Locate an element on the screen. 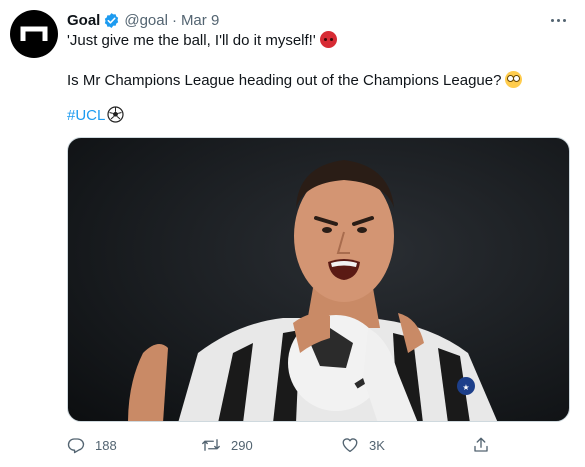 This screenshot has width=585, height=467. author-name: Goal is located at coordinates (83, 20).